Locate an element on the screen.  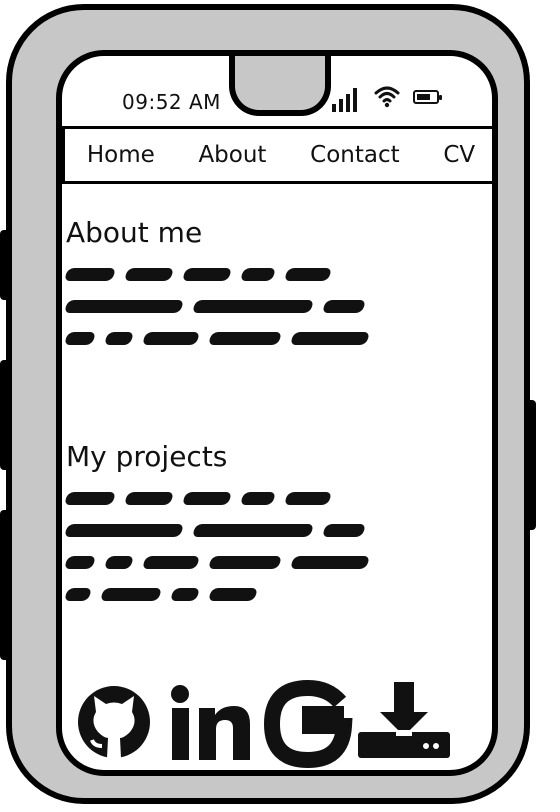
google-icon is located at coordinates (308, 724).